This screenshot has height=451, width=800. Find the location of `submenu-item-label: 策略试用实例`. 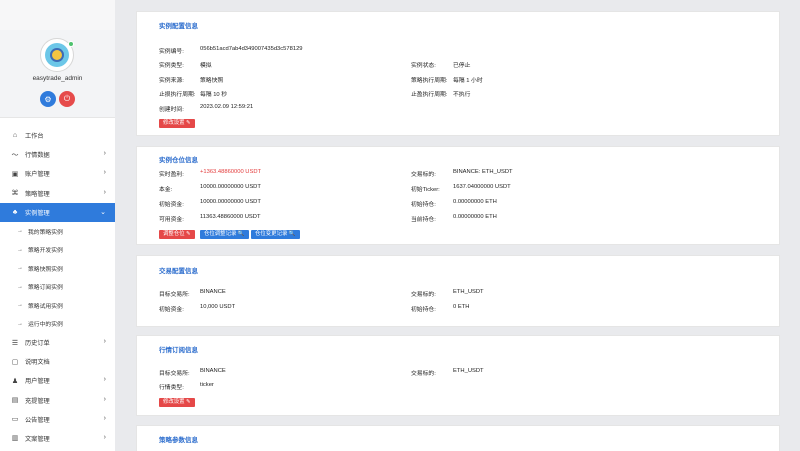

submenu-item-label: 策略试用实例 is located at coordinates (45, 306).